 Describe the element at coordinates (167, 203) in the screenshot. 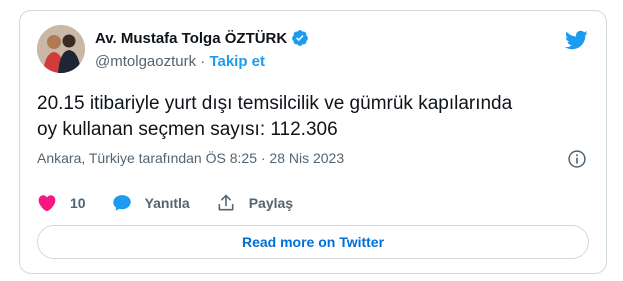

I see `reply-label: Yanıtla` at that location.